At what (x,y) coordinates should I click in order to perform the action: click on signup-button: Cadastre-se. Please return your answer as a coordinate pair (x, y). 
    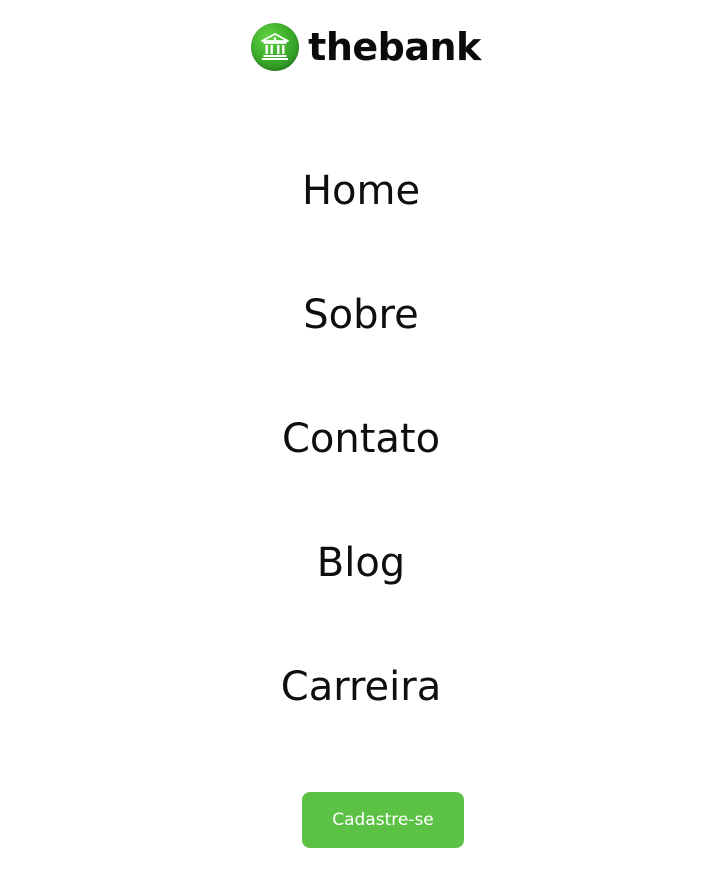
    Looking at the image, I should click on (383, 820).